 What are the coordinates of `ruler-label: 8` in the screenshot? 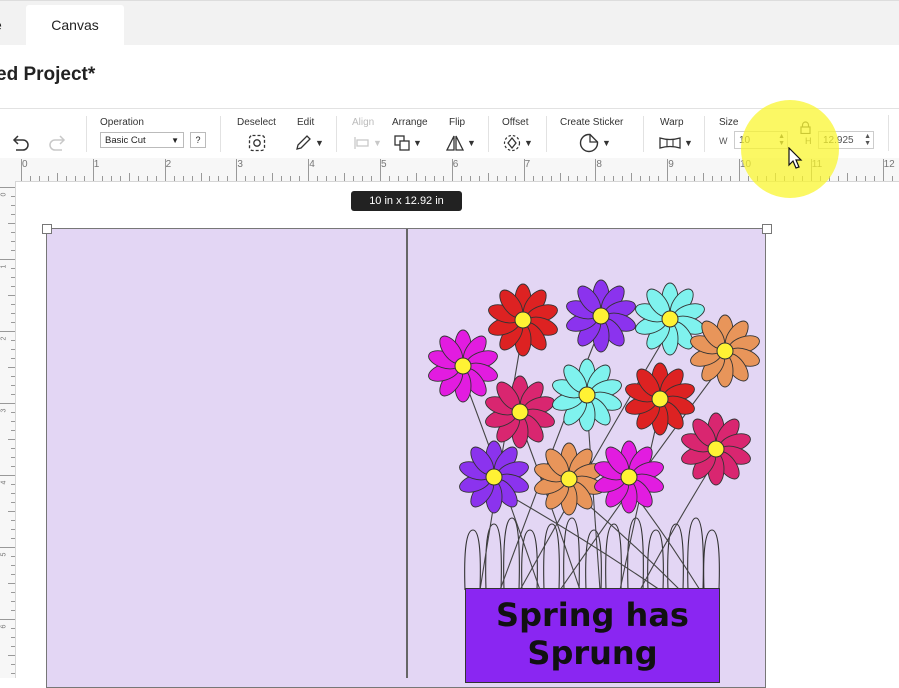 It's located at (599, 164).